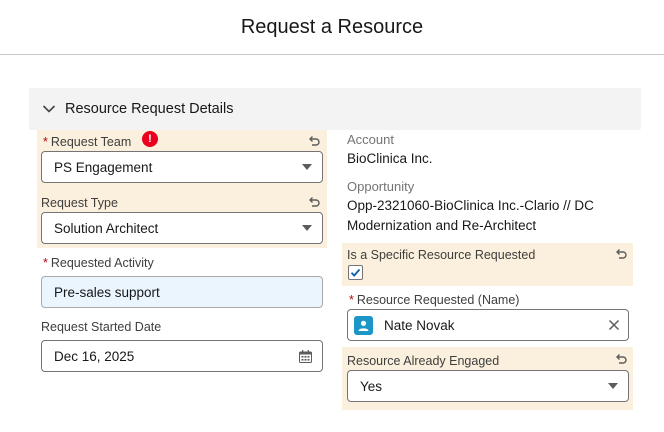 This screenshot has width=664, height=432. What do you see at coordinates (441, 255) in the screenshot?
I see `specific-resource-label: Is a Specific Resource Requested` at bounding box center [441, 255].